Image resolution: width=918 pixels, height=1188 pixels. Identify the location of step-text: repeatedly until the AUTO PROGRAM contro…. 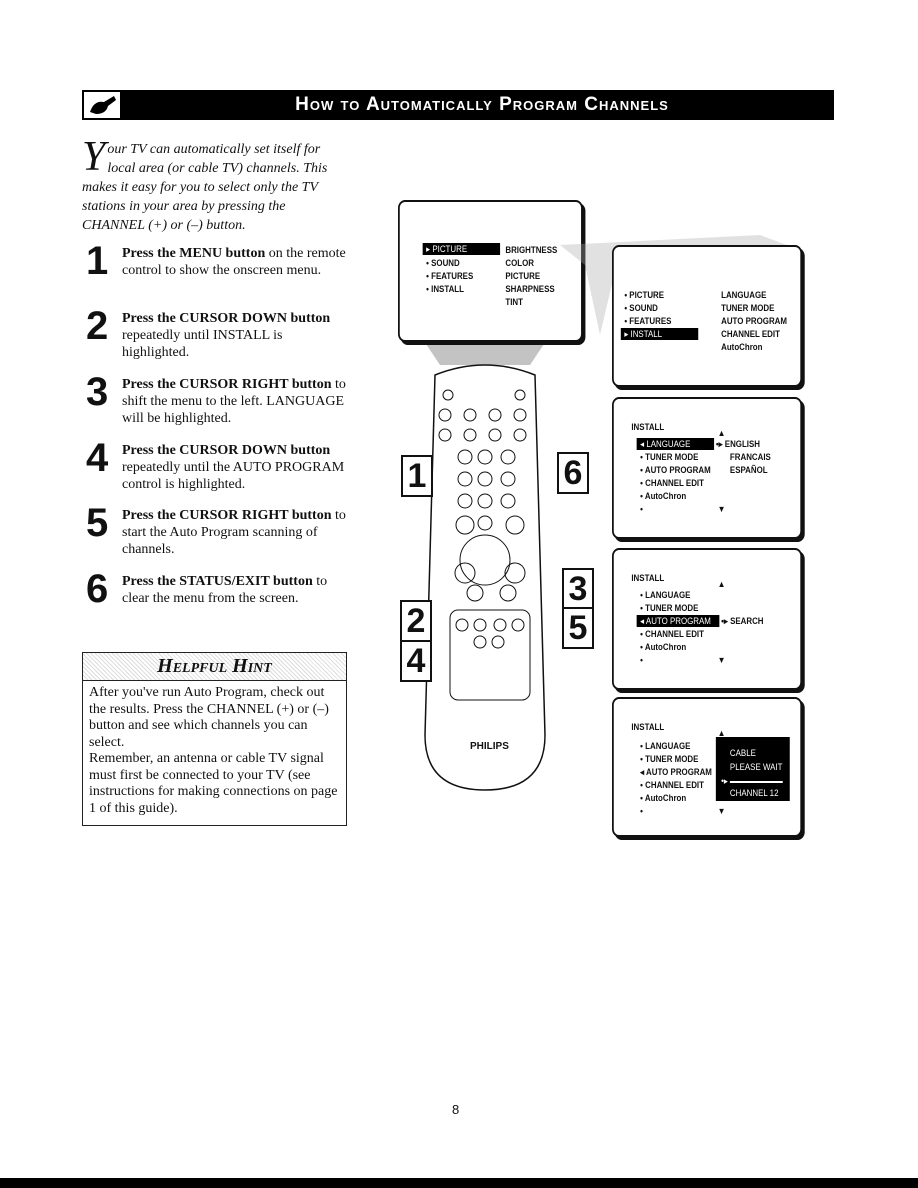
(233, 476).